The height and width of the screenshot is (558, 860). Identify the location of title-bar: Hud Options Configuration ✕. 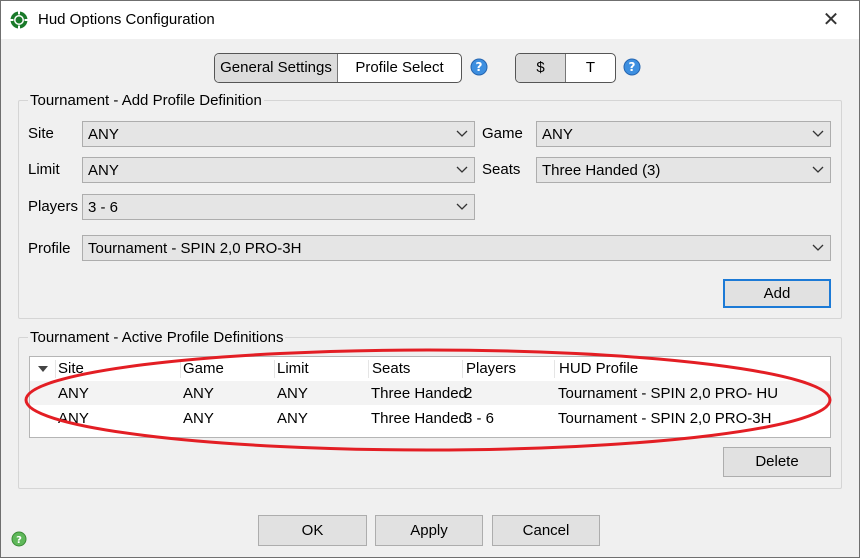
(430, 20).